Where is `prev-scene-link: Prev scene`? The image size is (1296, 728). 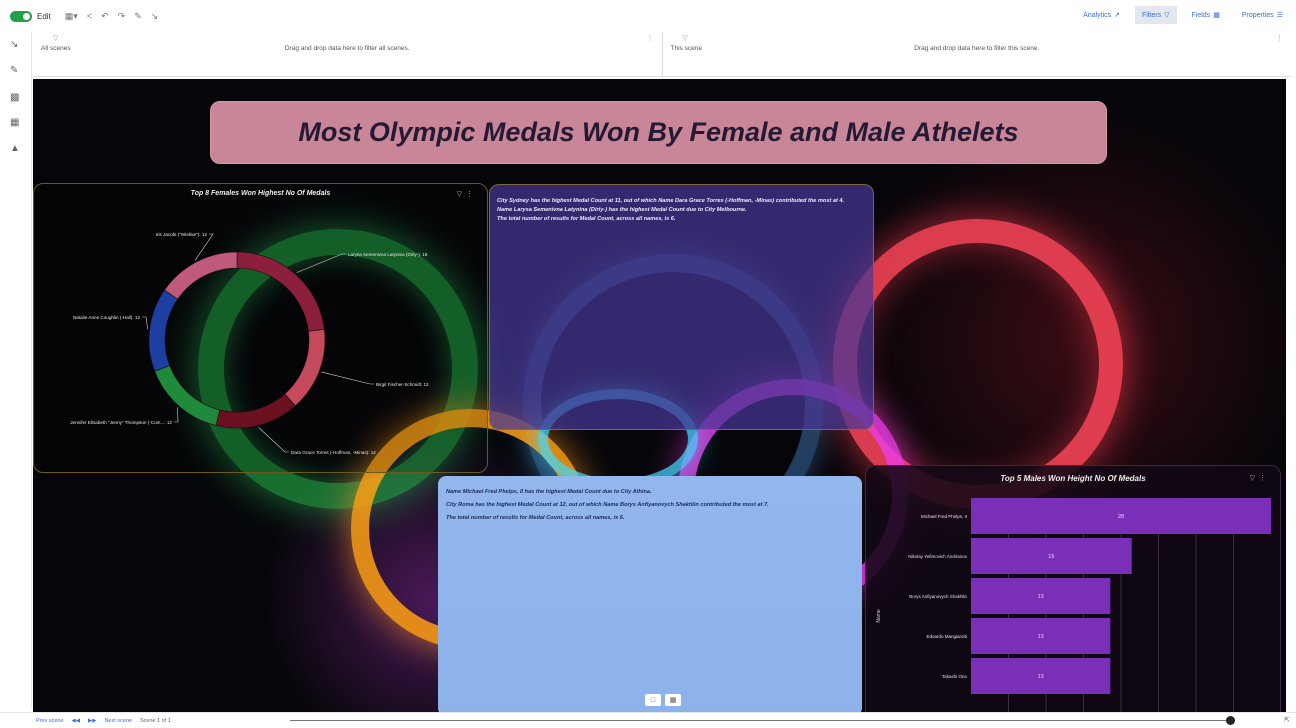 prev-scene-link: Prev scene is located at coordinates (50, 721).